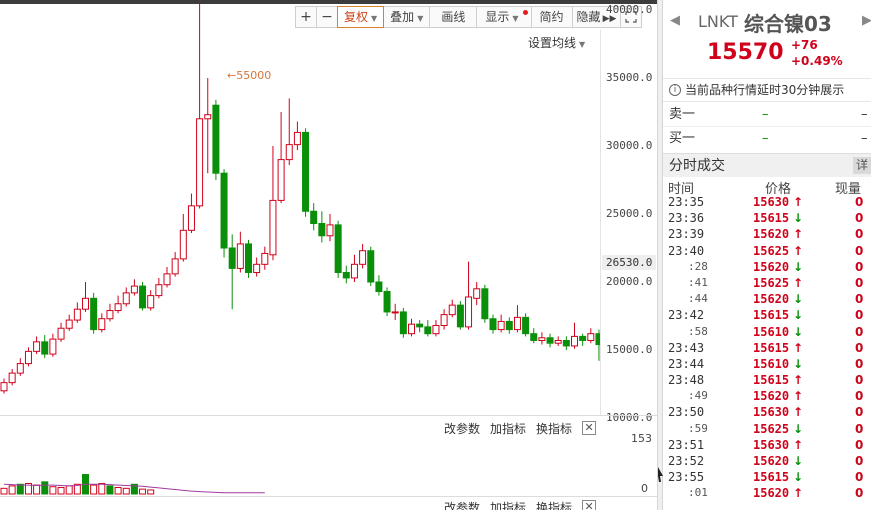 This screenshot has width=871, height=510. I want to click on tick-time: 23:43, so click(686, 347).